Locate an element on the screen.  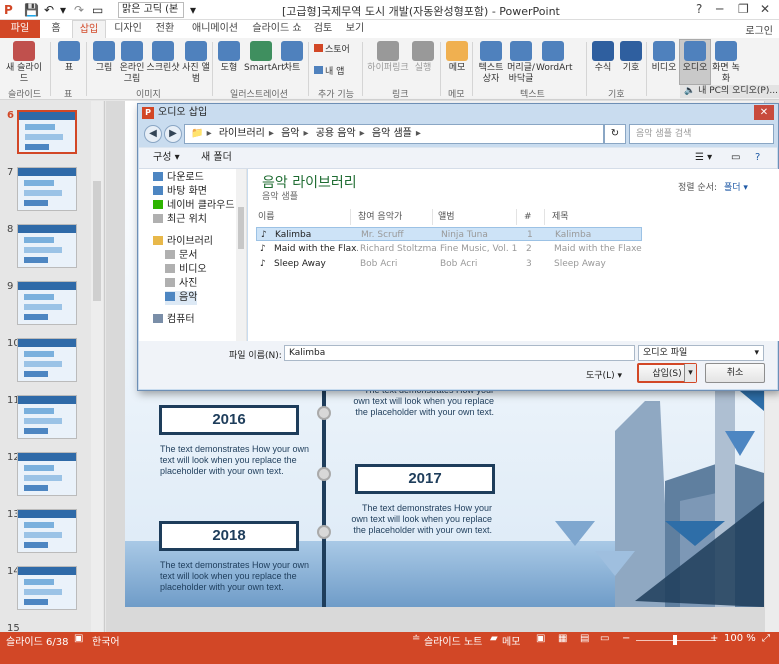
qat-customize-icon: ▾ is located at coordinates (193, 10).